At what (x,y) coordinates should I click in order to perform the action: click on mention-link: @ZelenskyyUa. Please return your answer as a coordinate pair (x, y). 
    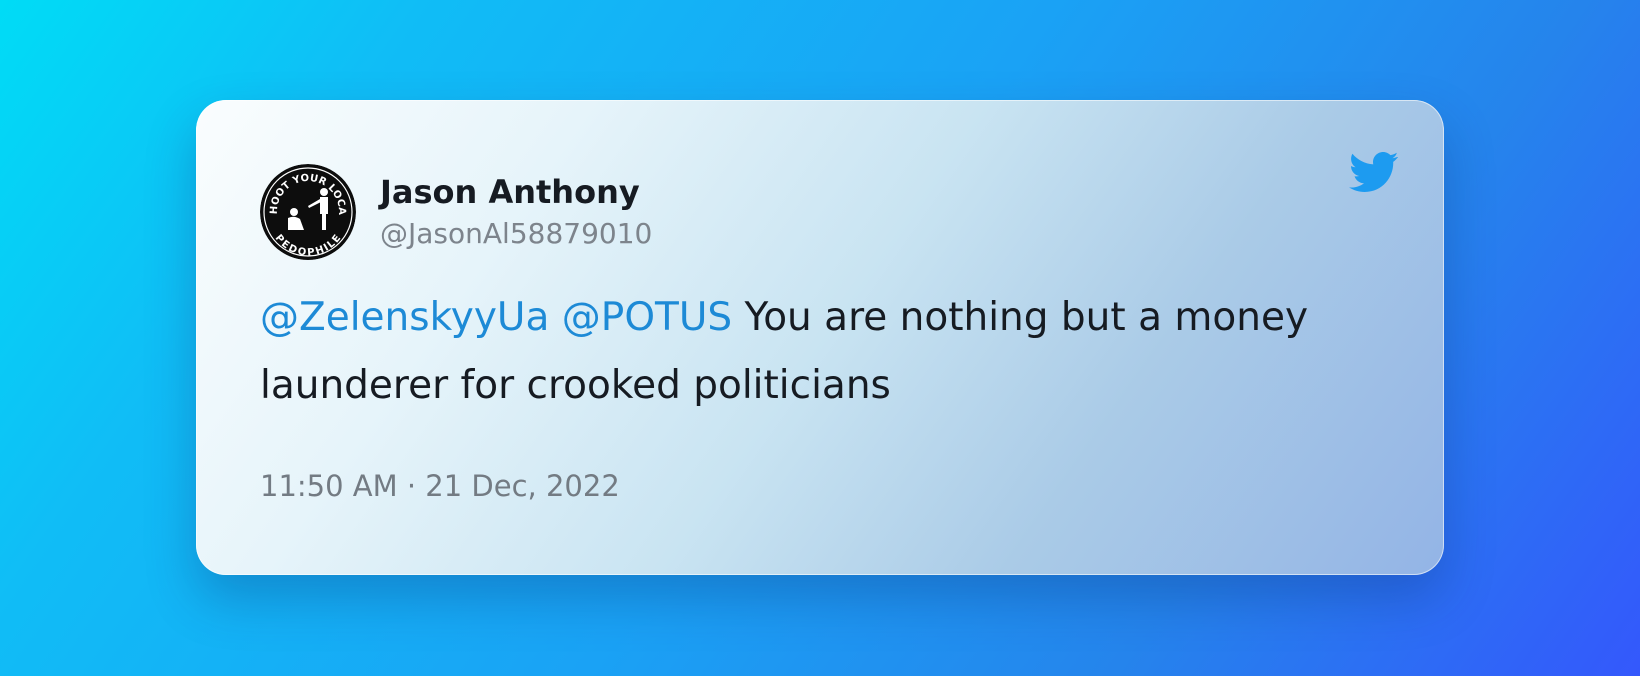
    Looking at the image, I should click on (404, 317).